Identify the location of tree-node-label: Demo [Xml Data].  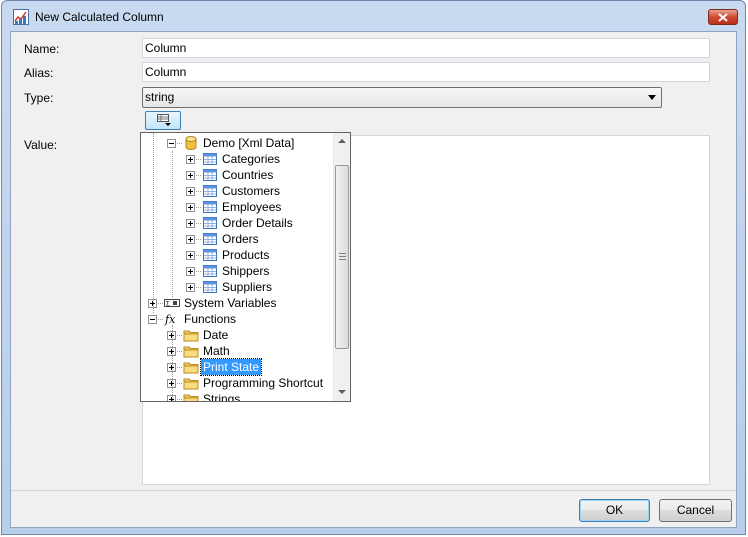
(249, 143).